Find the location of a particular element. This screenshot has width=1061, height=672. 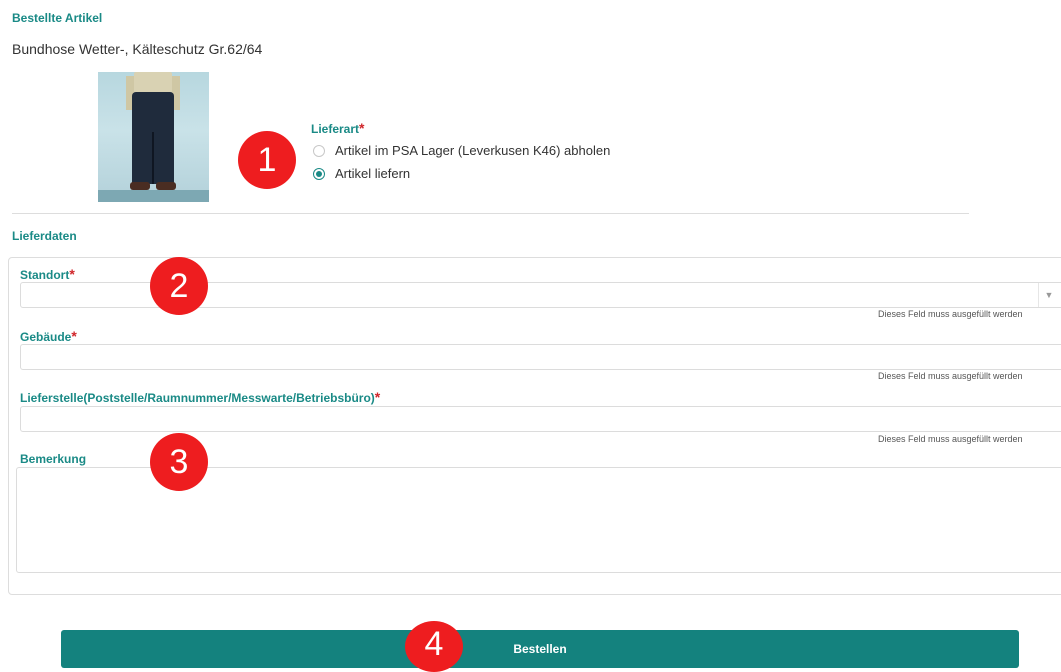

lieferstelle-input is located at coordinates (540, 419).